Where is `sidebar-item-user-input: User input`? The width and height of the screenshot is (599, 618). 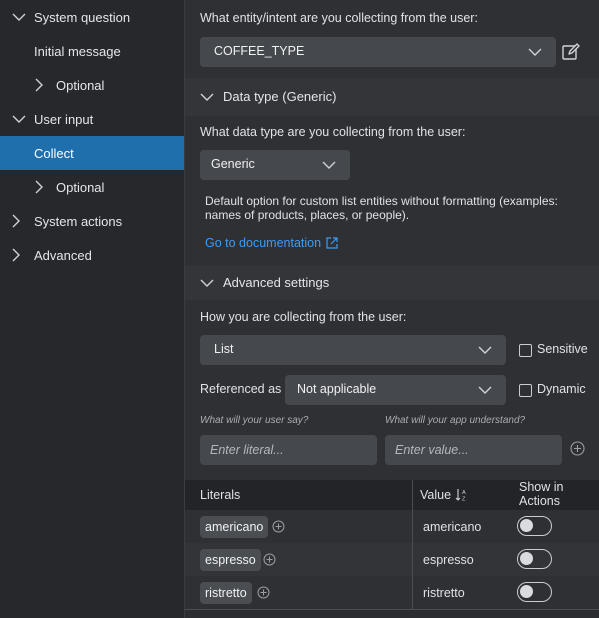 sidebar-item-user-input: User input is located at coordinates (92, 119).